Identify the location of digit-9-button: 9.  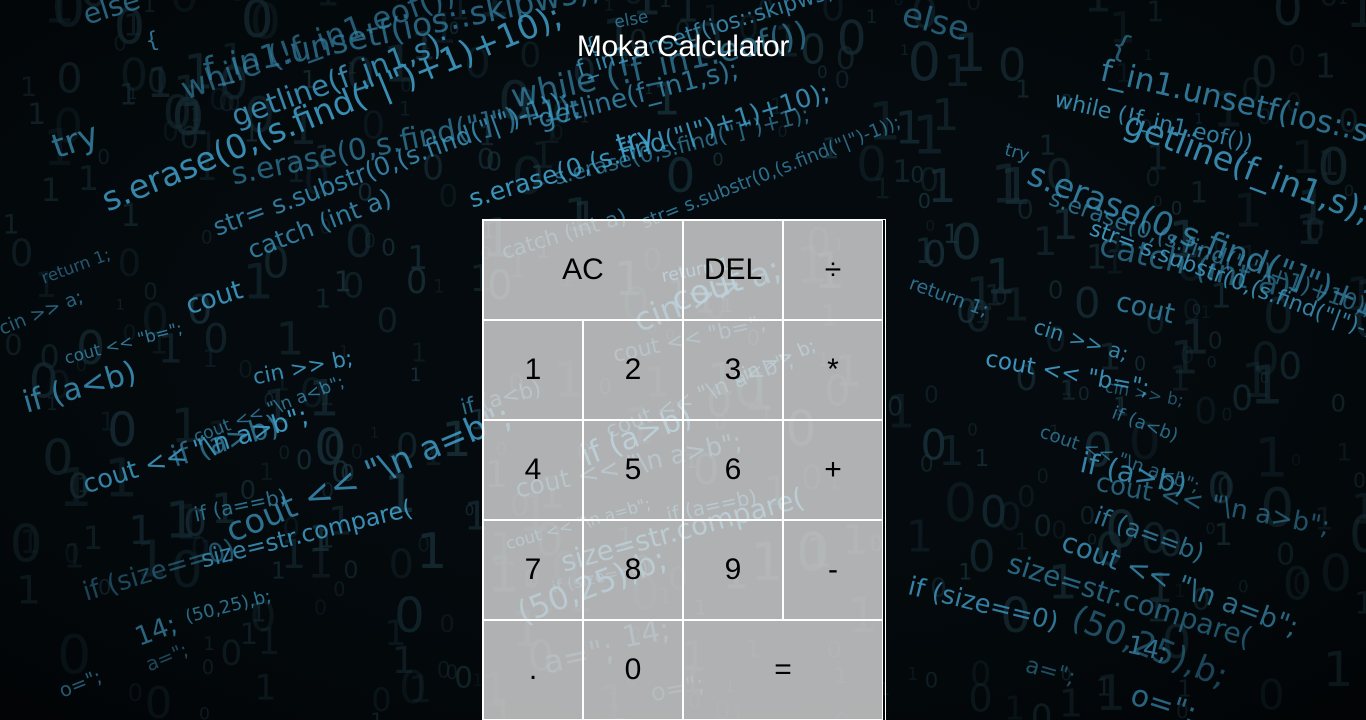
(733, 570).